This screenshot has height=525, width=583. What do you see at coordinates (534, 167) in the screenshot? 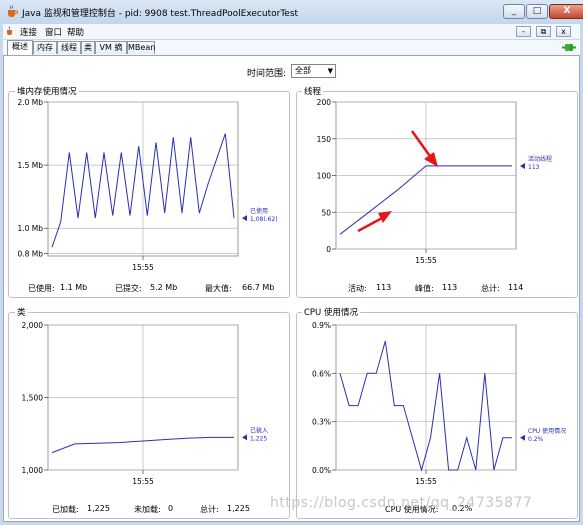
I see `legend-value: 113` at bounding box center [534, 167].